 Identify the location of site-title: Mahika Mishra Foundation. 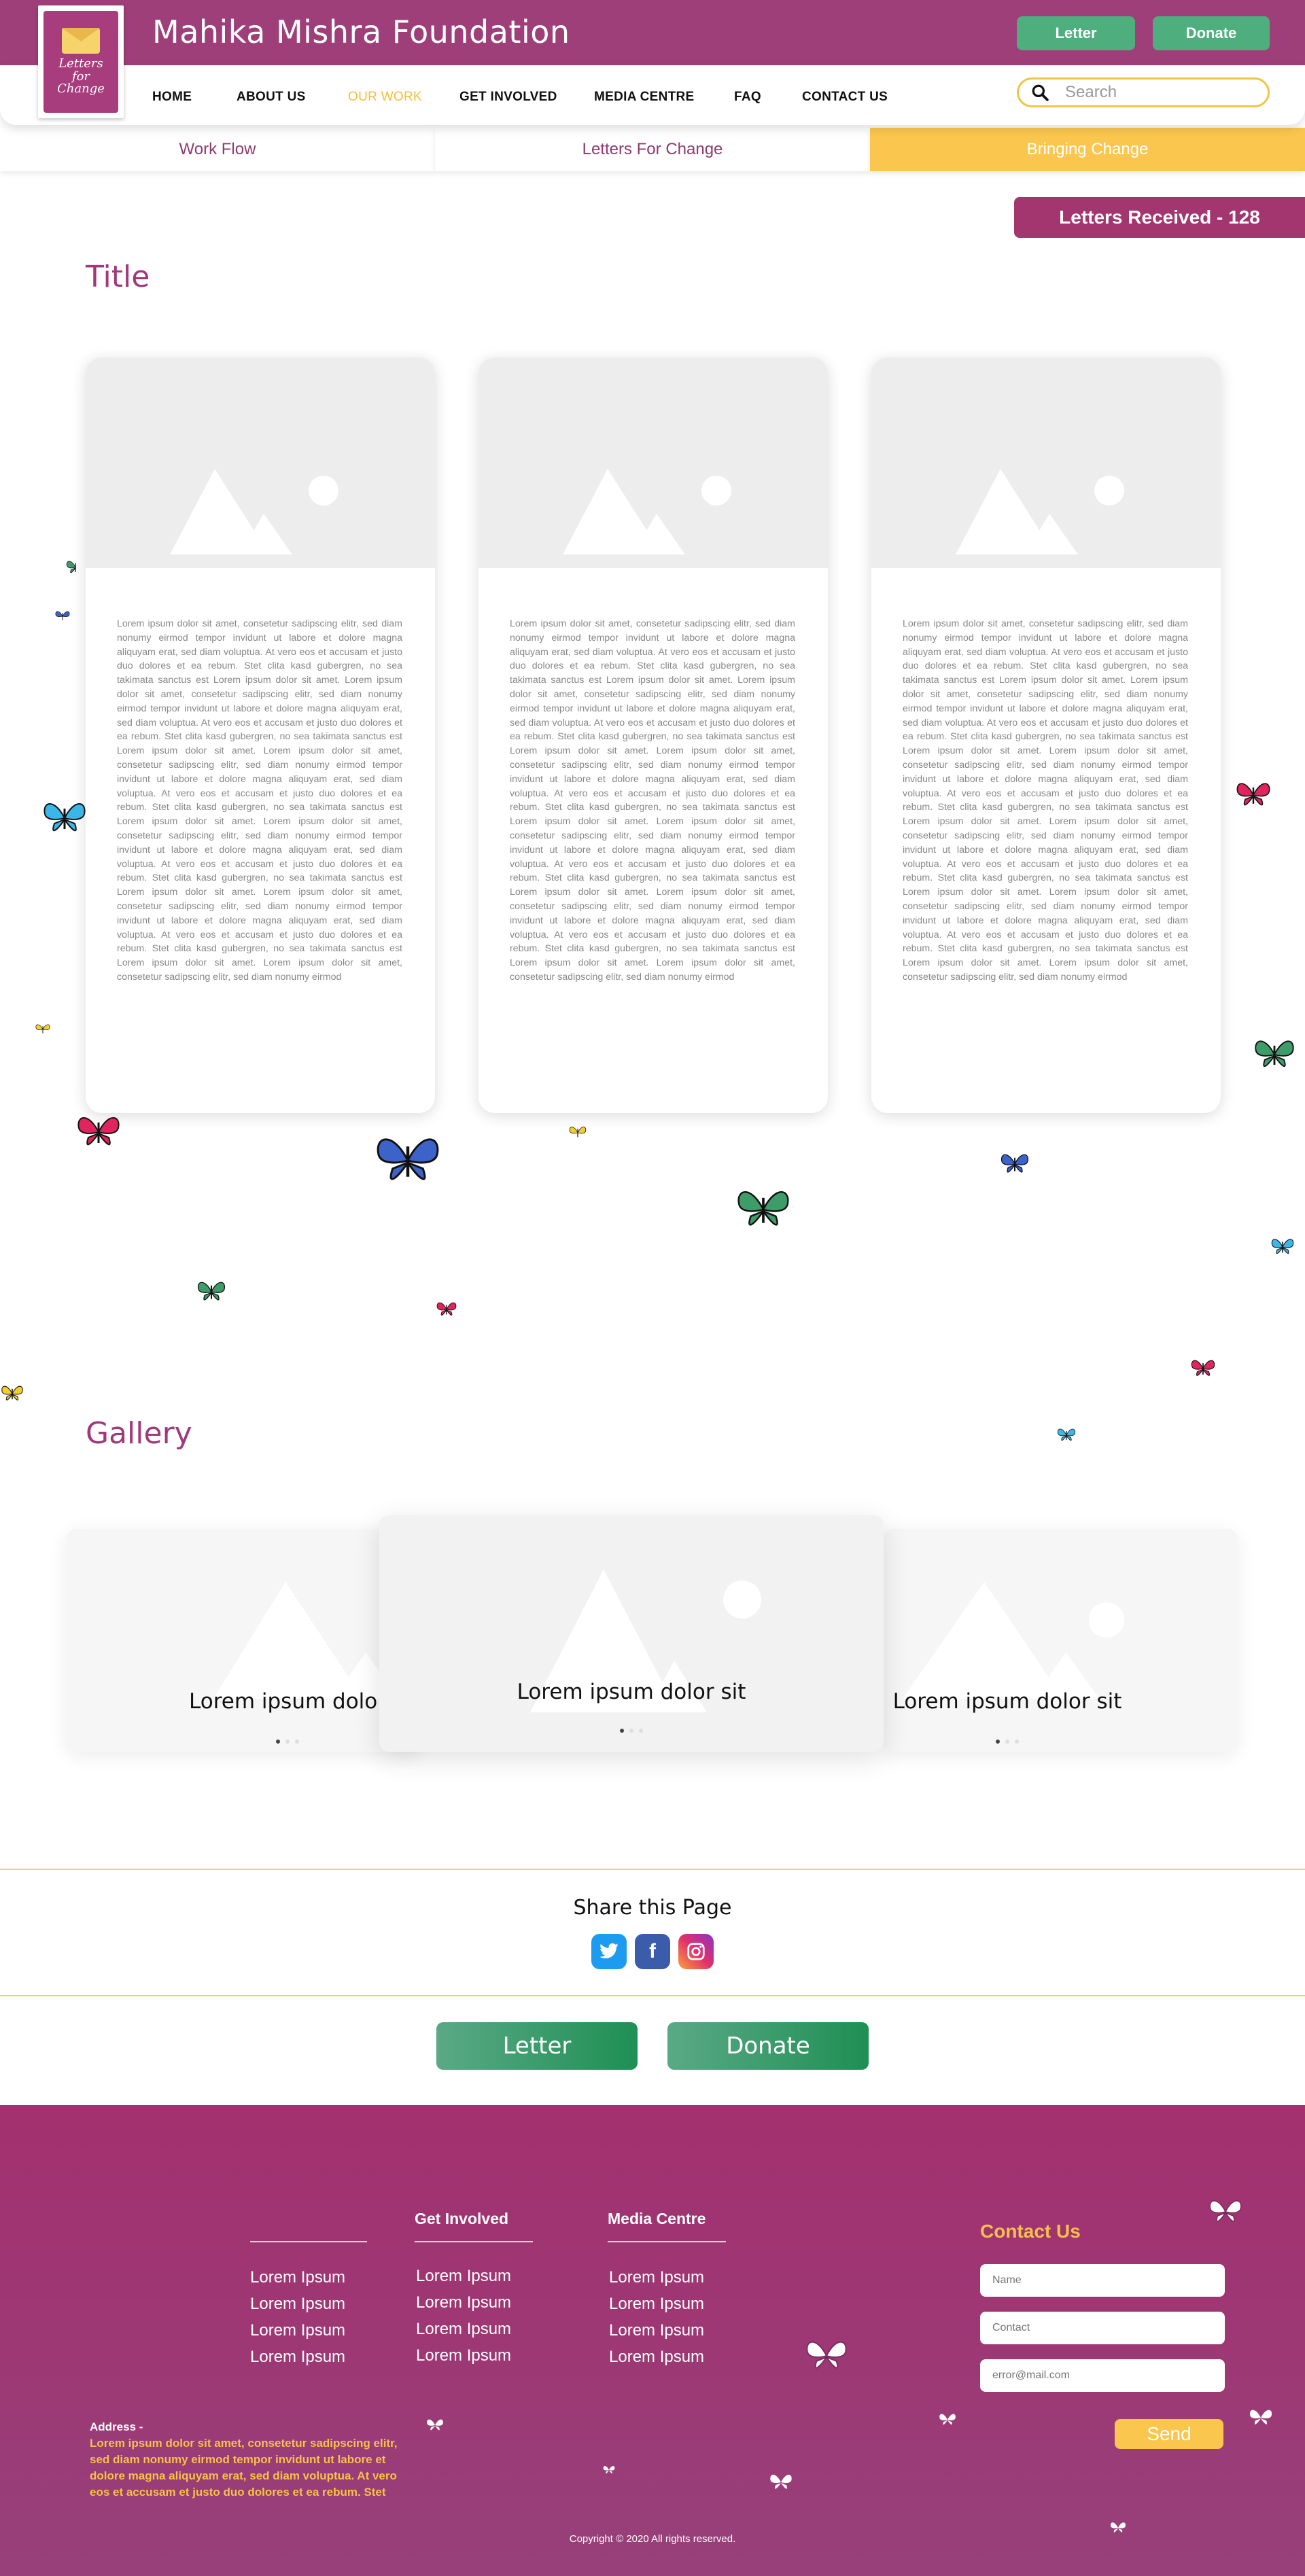
(361, 32).